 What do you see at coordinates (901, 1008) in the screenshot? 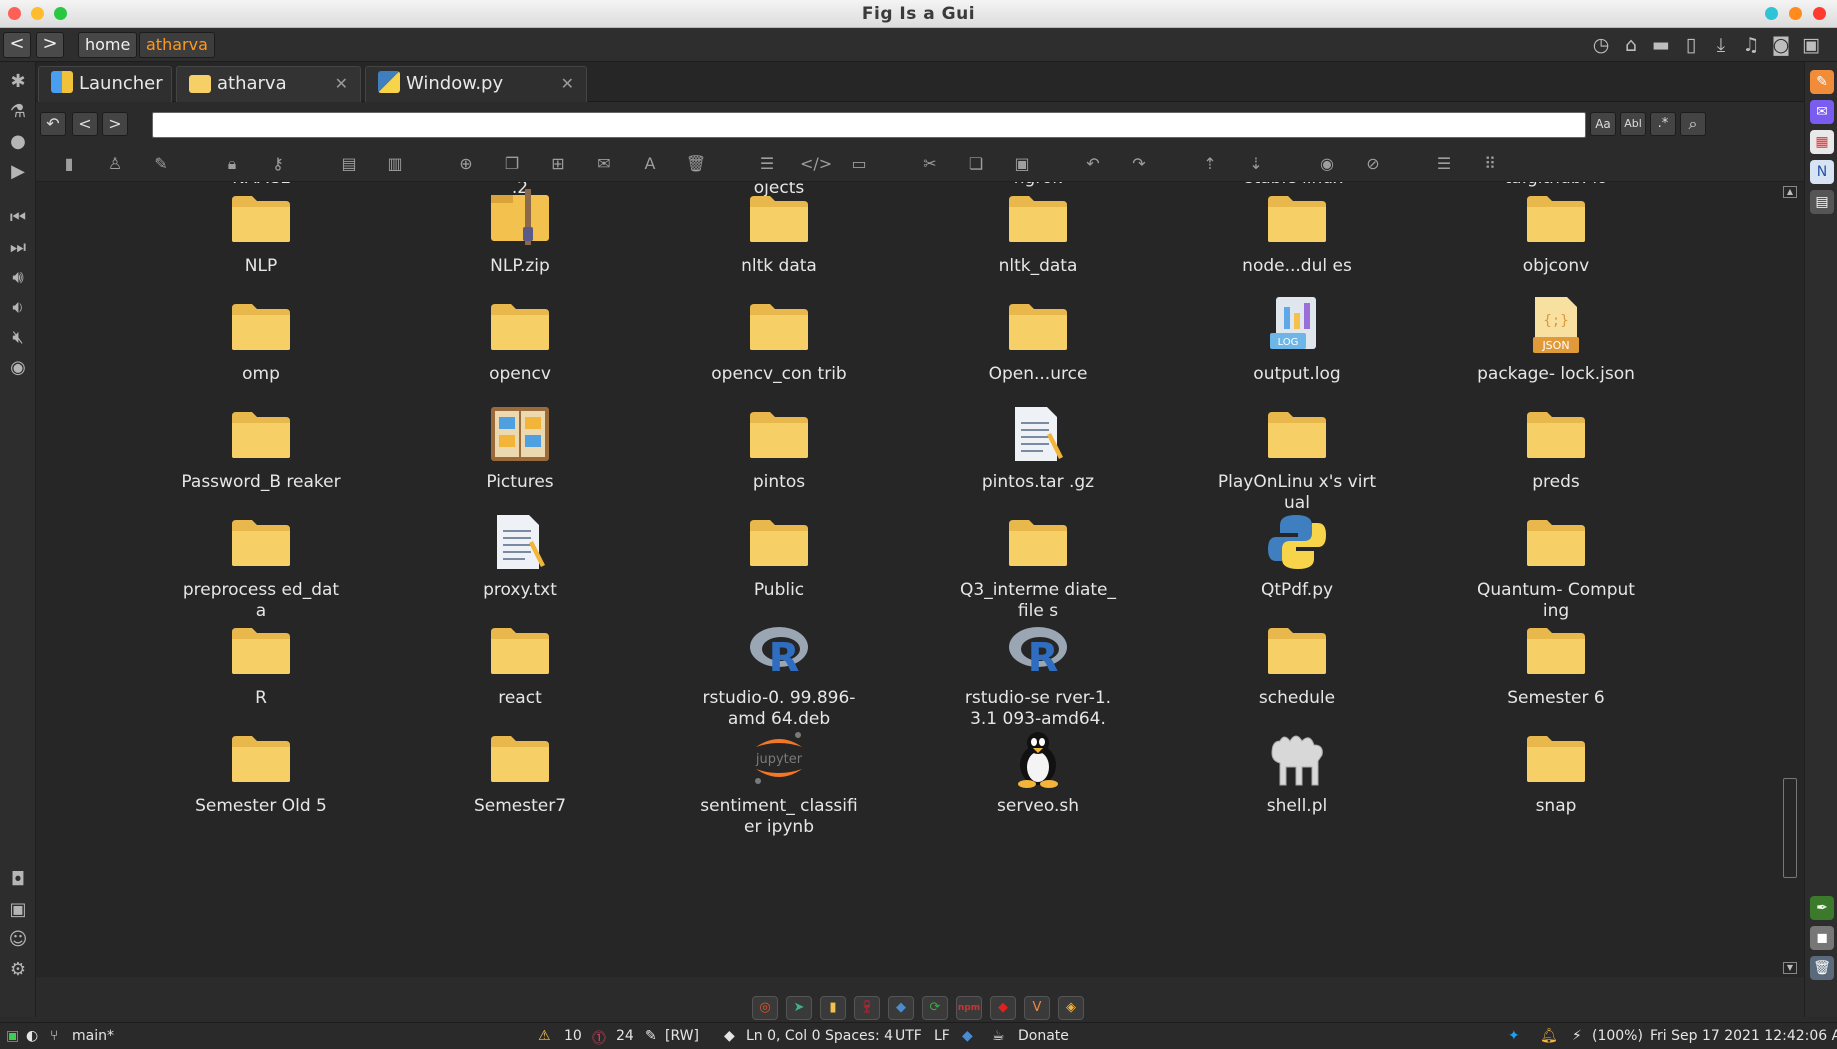
I see `python-dock-icon: ◆` at bounding box center [901, 1008].